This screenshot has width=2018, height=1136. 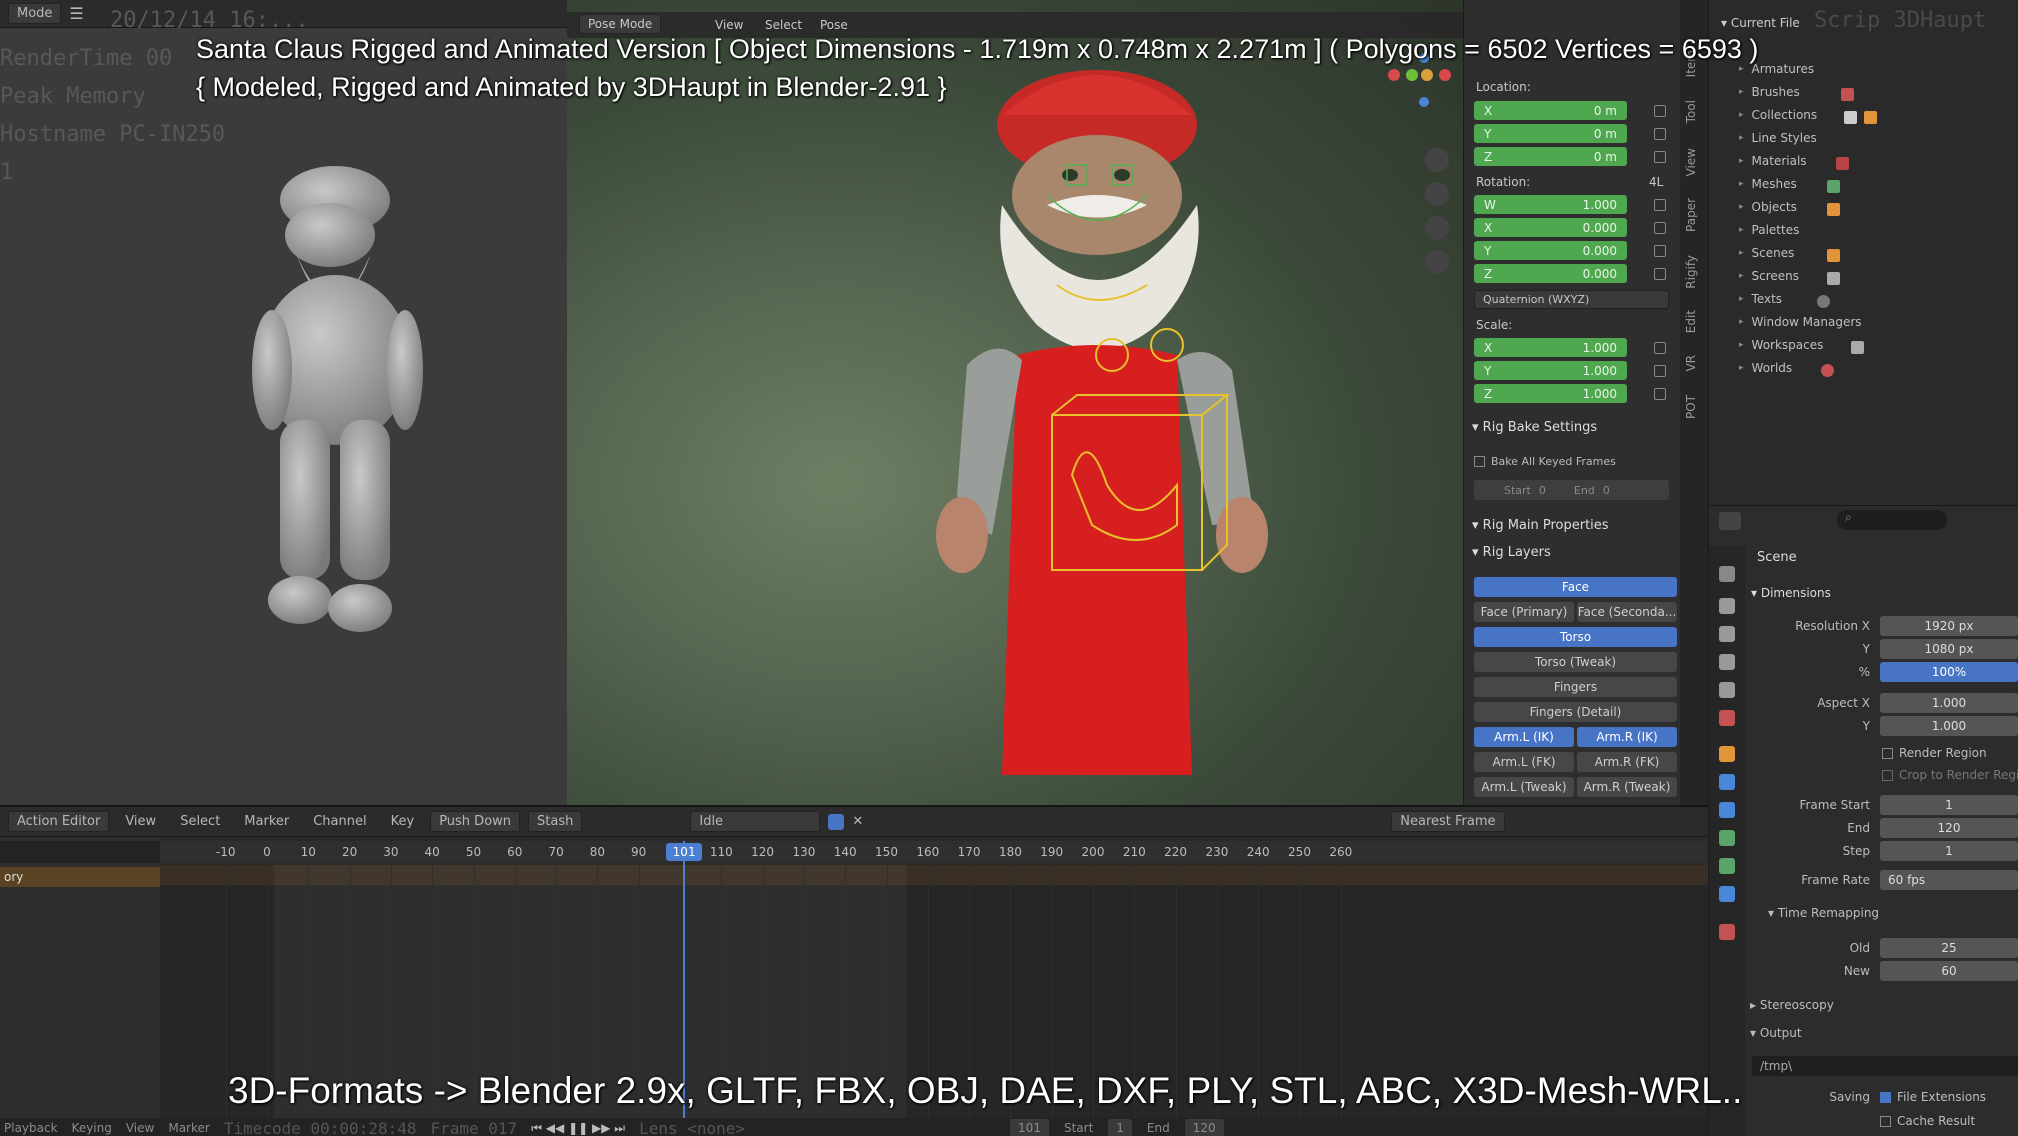 I want to click on outliner-item-palettes: ▸ Palettes, so click(x=1769, y=230).